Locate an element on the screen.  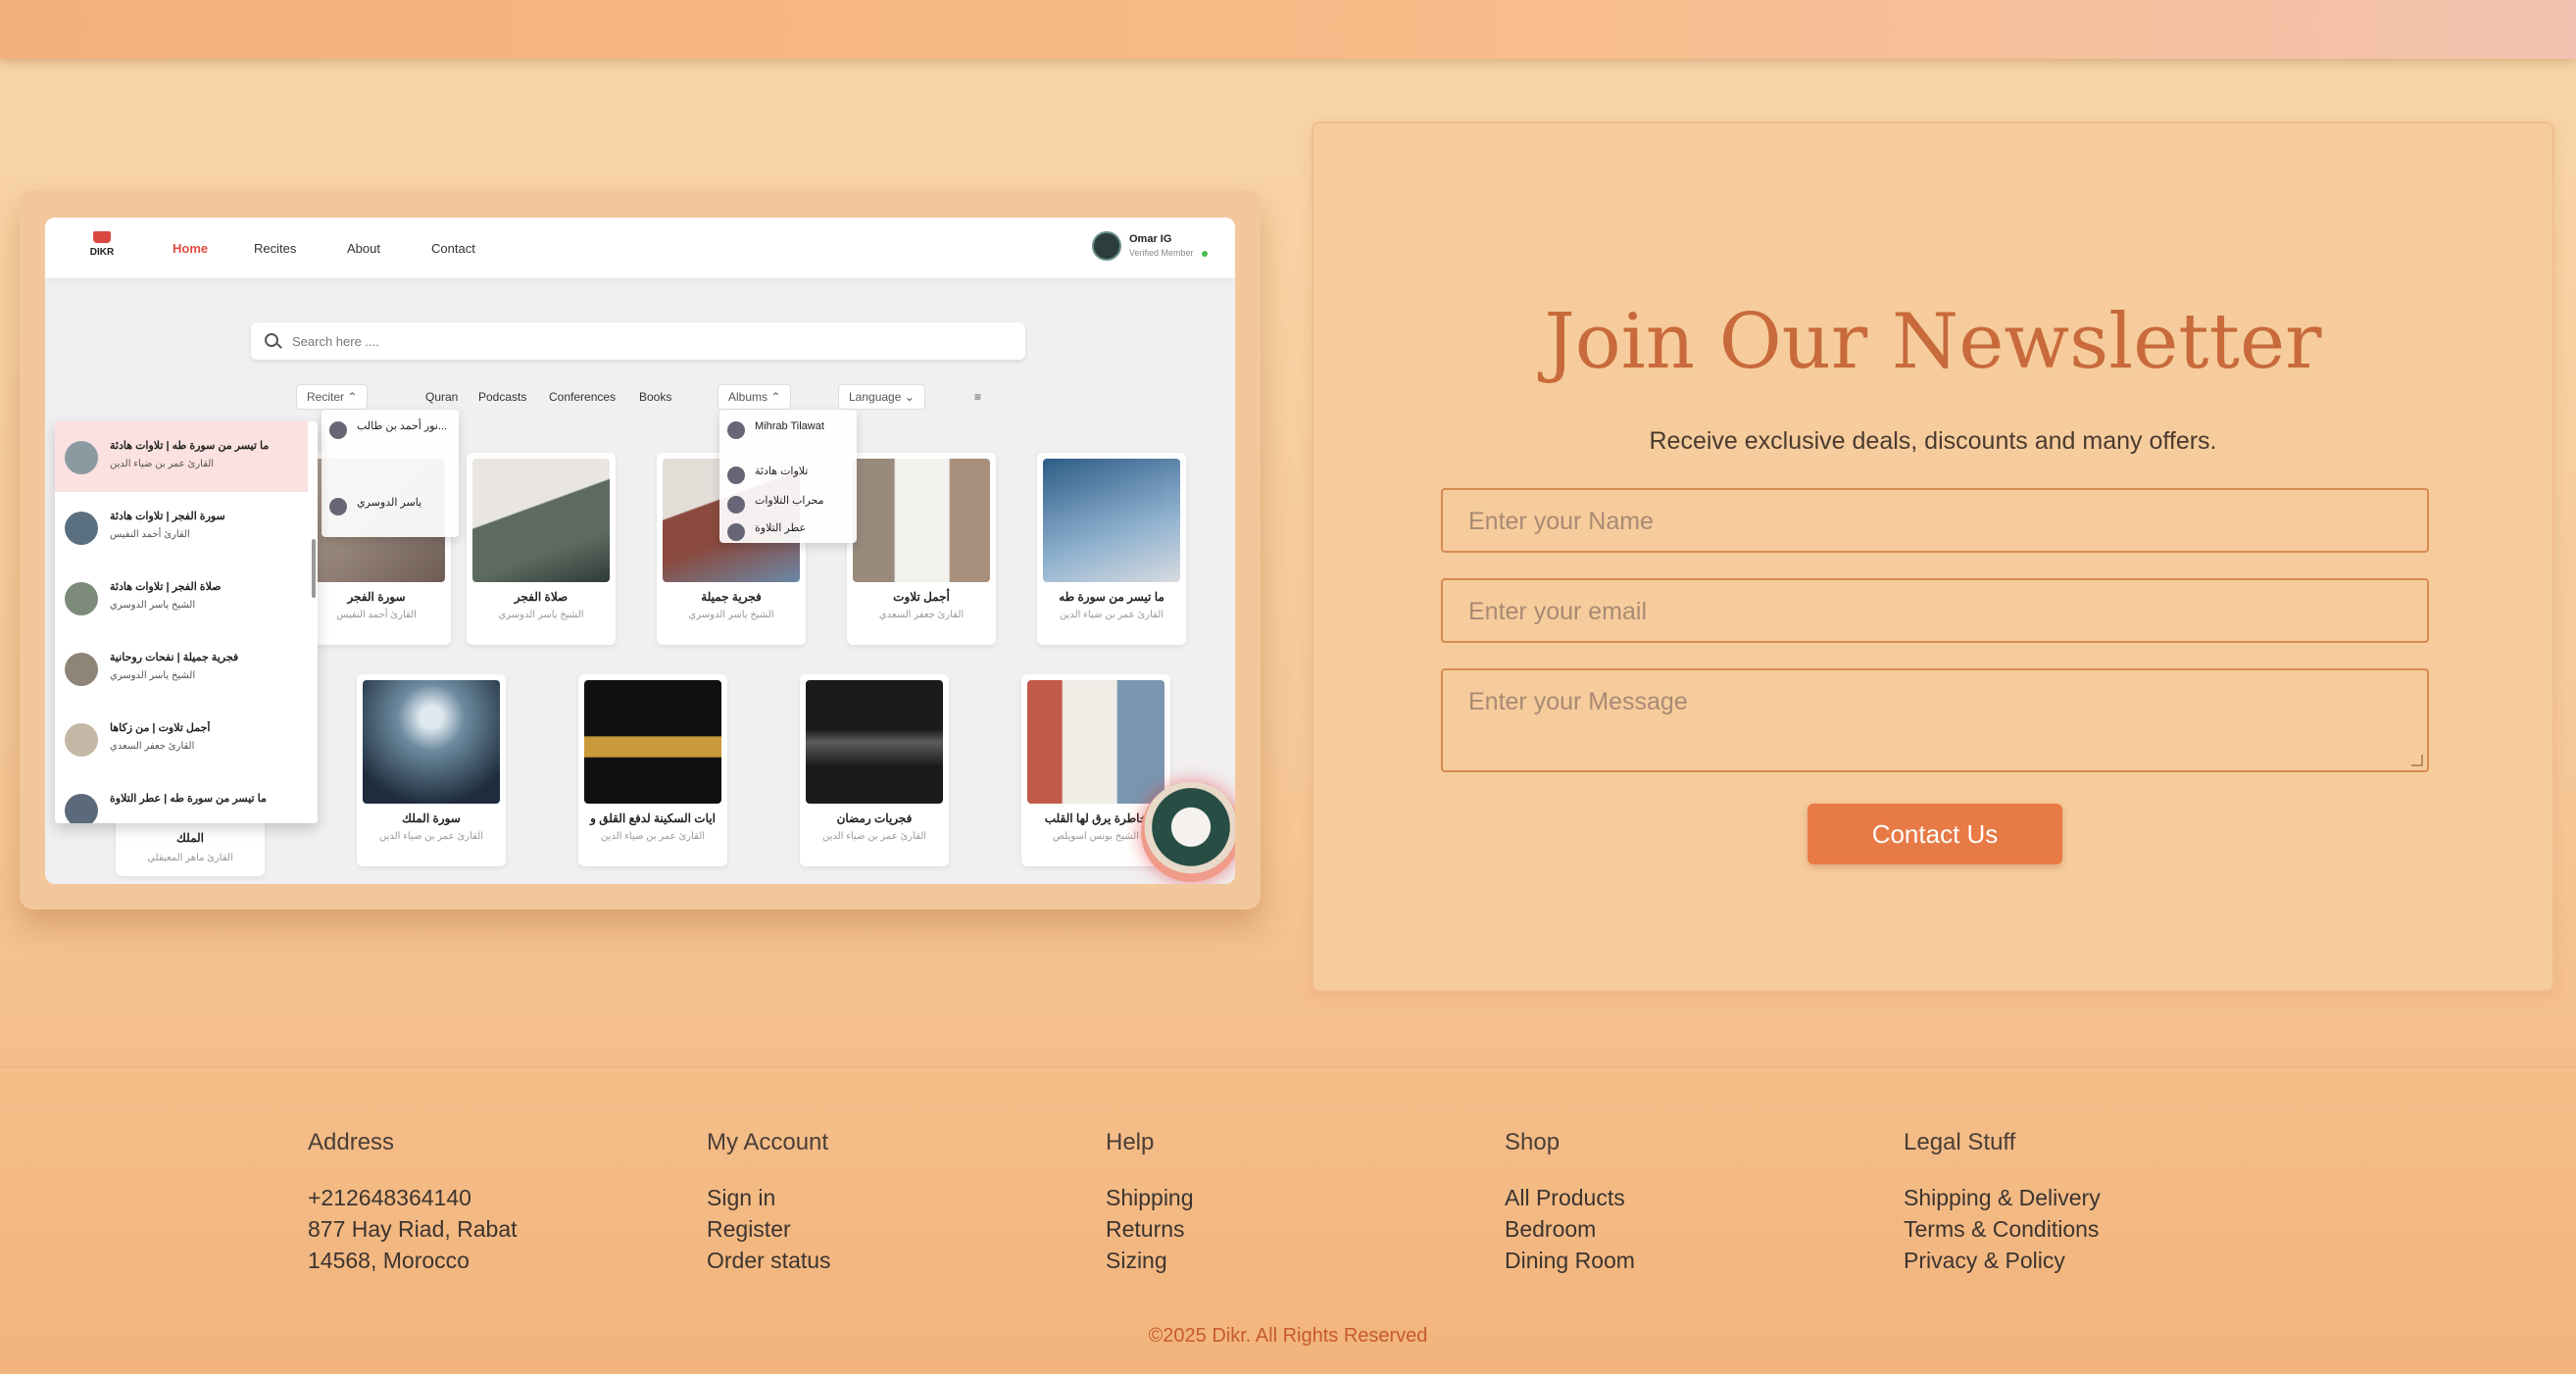
card-reciter: القارئ ماهر المعيقلي is located at coordinates (190, 858).